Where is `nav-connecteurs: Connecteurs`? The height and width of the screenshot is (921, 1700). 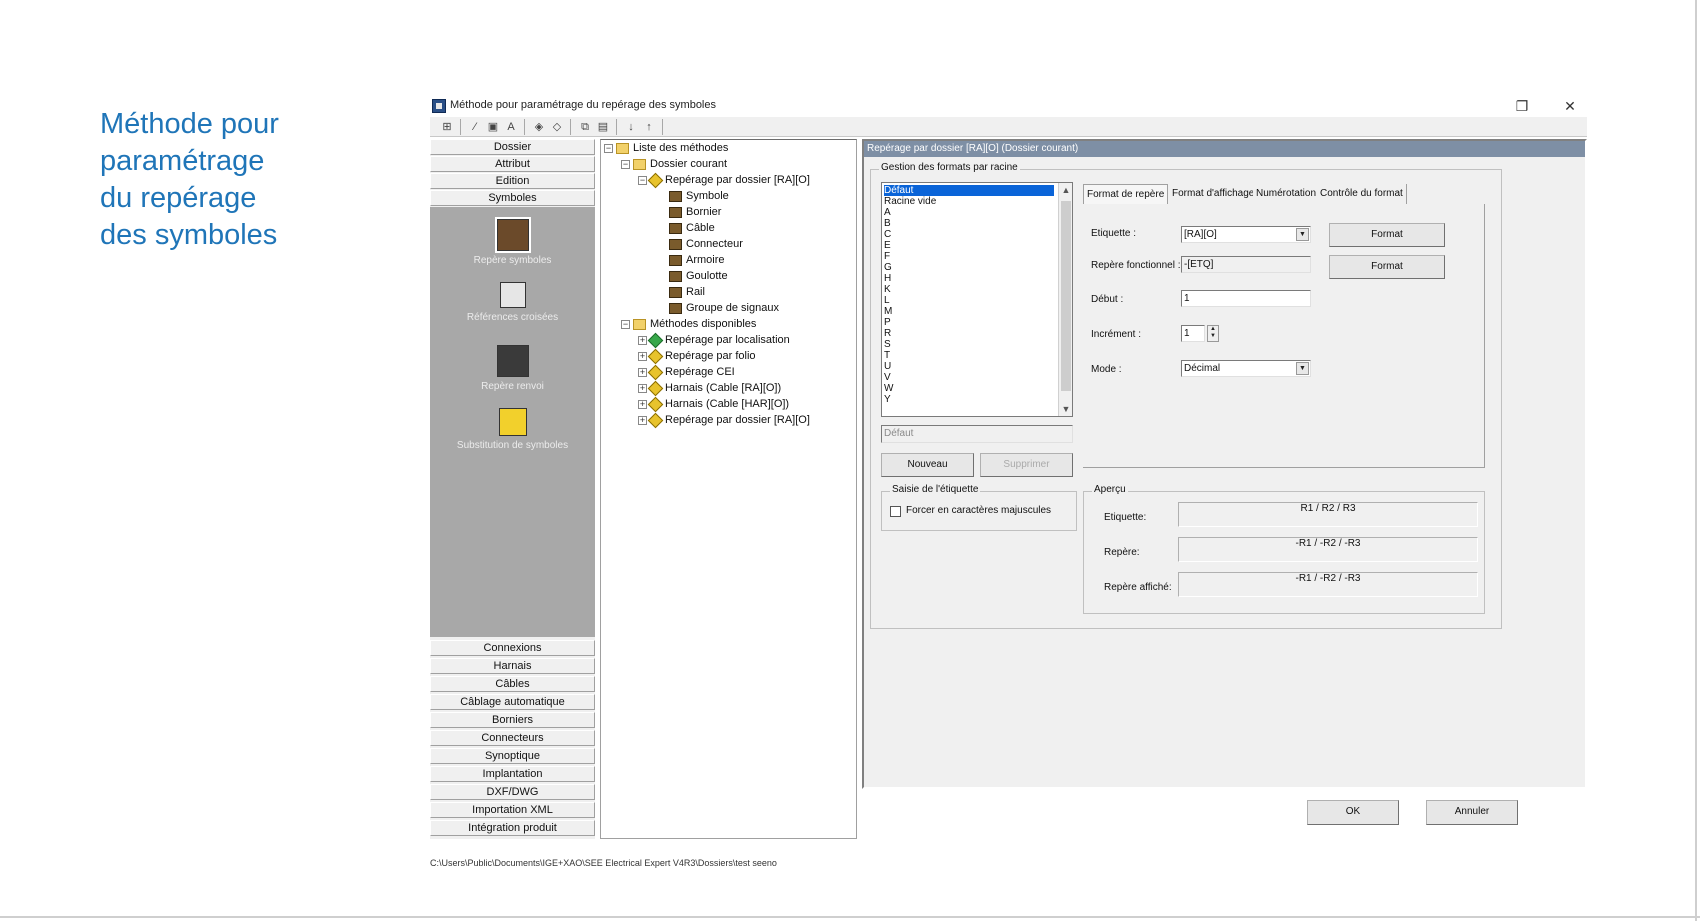
nav-connecteurs: Connecteurs is located at coordinates (512, 738).